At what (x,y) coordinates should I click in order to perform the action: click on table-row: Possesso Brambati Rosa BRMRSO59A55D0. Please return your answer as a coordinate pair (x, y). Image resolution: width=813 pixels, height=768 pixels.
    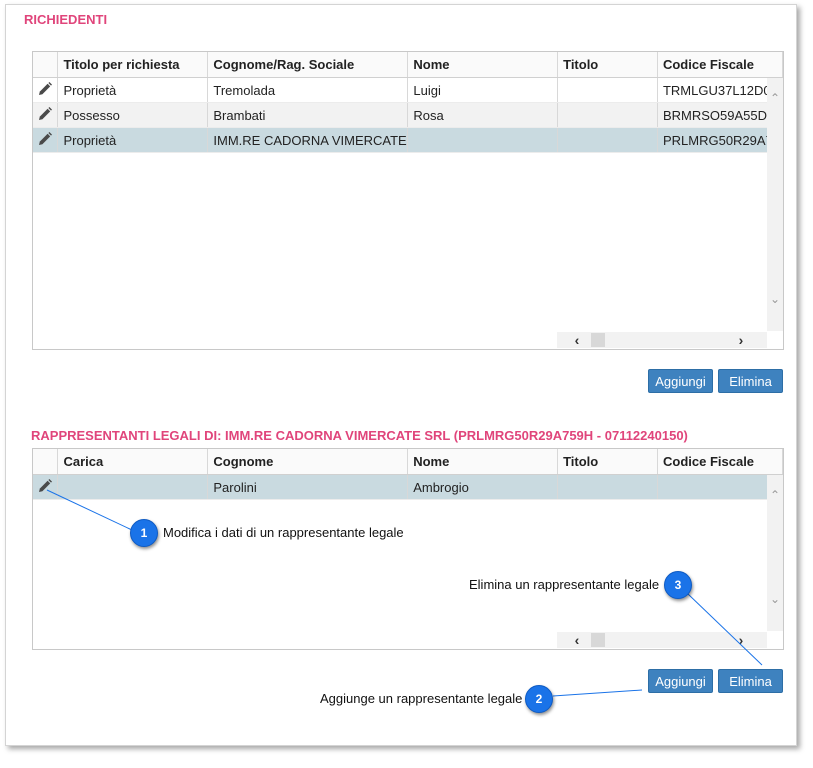
    Looking at the image, I should click on (408, 115).